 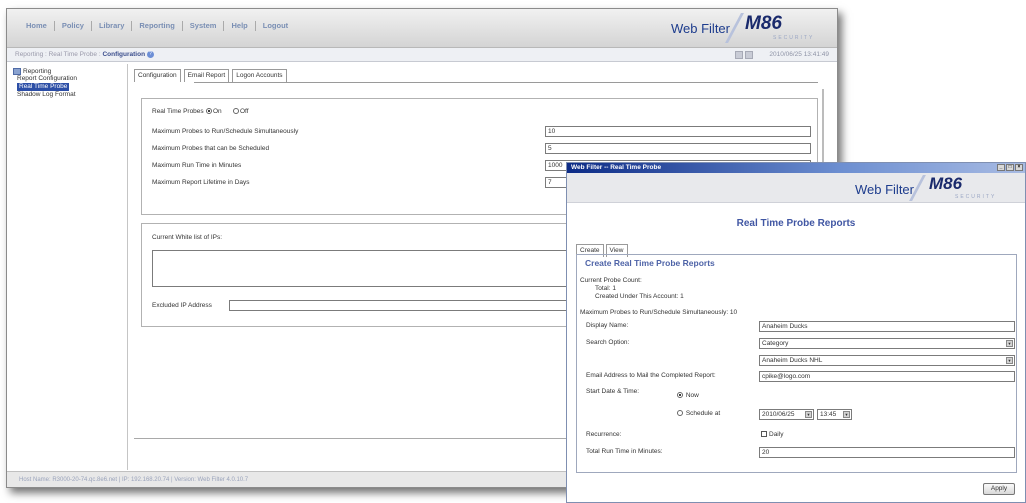 I want to click on product-name: Web Filter, so click(x=700, y=28).